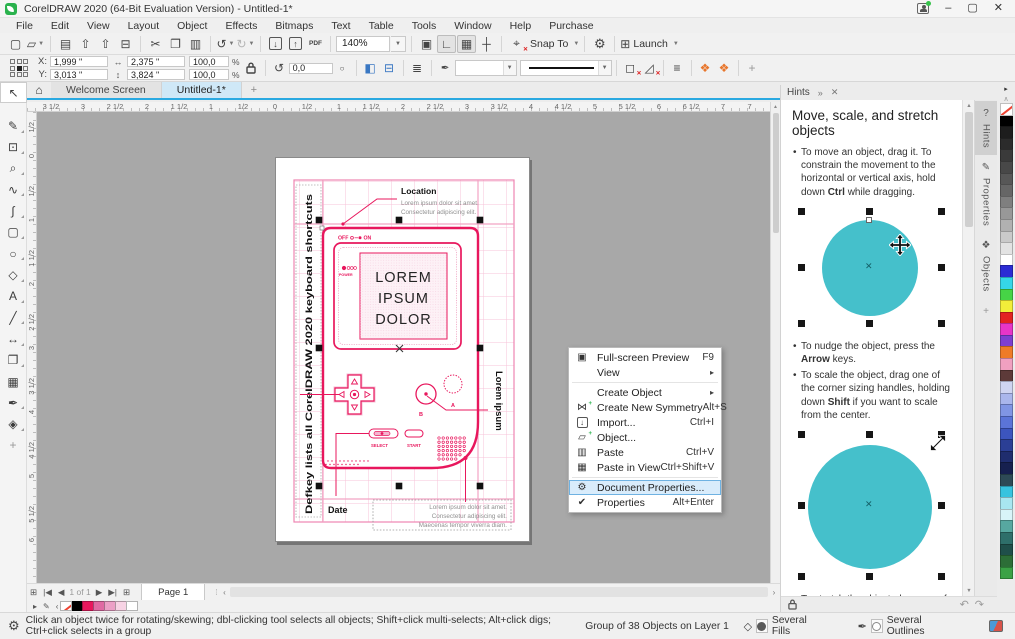 Image resolution: width=1015 pixels, height=639 pixels. Describe the element at coordinates (553, 44) in the screenshot. I see `snap-to-dropdown: Snap To ▼` at that location.